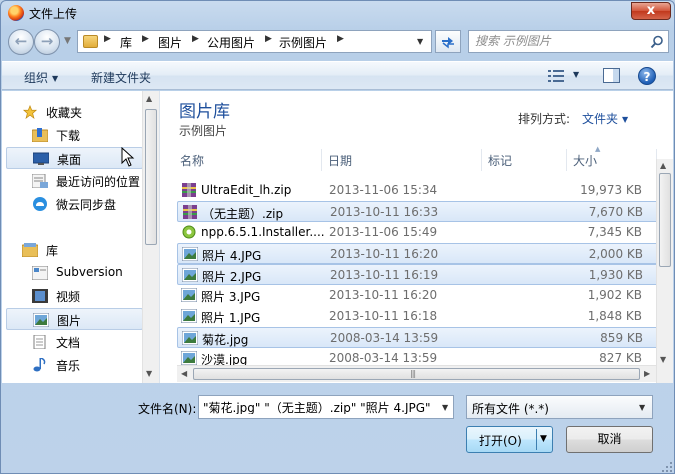 This screenshot has width=675, height=474. I want to click on column-header-name: 名称, so click(248, 160).